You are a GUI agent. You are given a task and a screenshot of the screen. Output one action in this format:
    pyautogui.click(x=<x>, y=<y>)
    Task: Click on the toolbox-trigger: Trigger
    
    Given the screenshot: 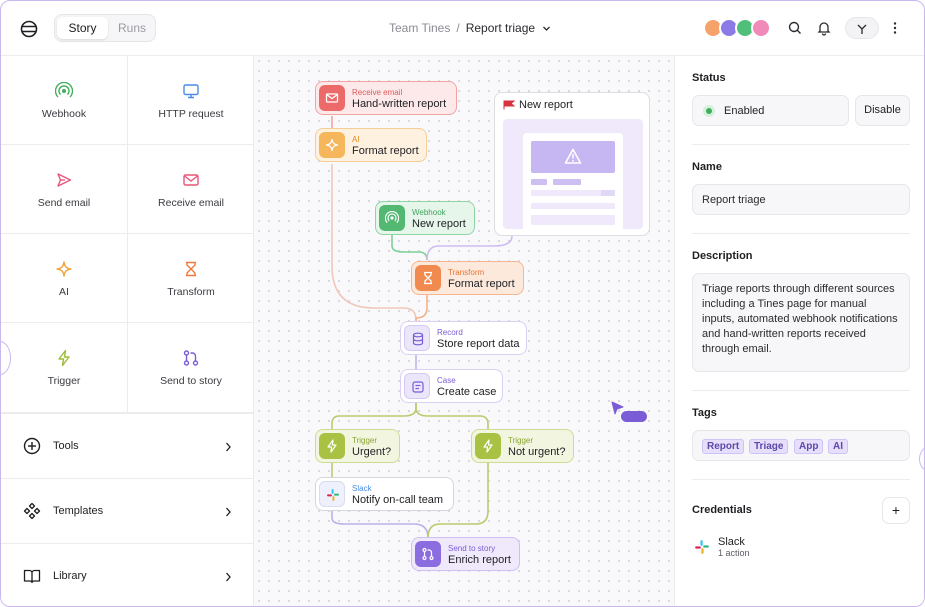 What is the action you would take?
    pyautogui.click(x=64, y=368)
    